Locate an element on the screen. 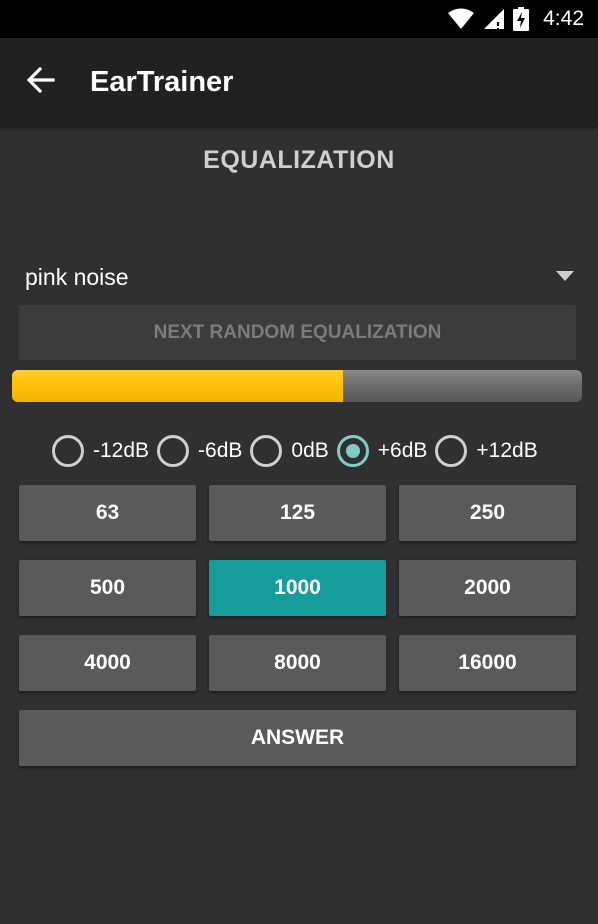 This screenshot has height=924, width=598. toolbar-title: EarTrainer is located at coordinates (162, 81).